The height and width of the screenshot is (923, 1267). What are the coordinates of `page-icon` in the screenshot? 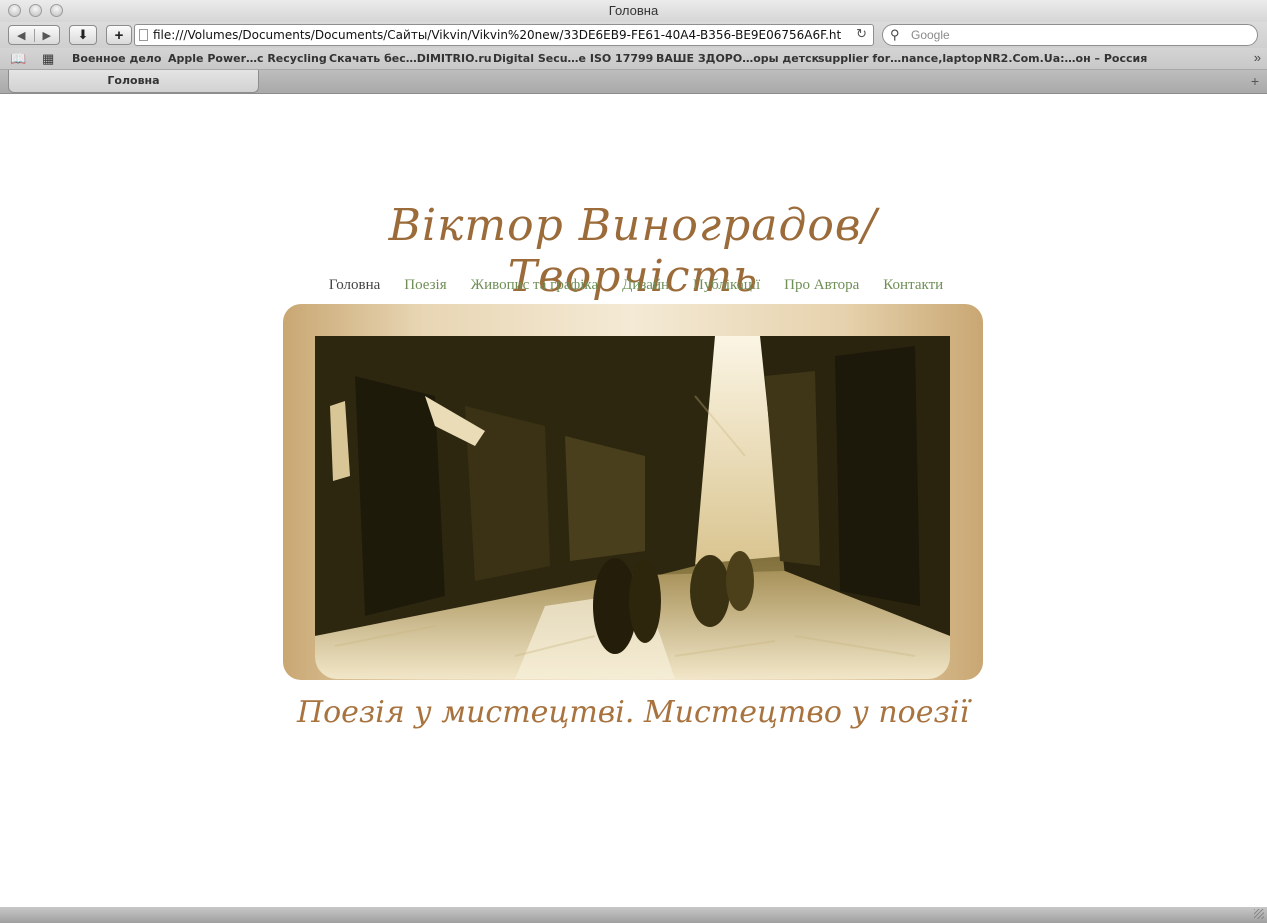 It's located at (143, 35).